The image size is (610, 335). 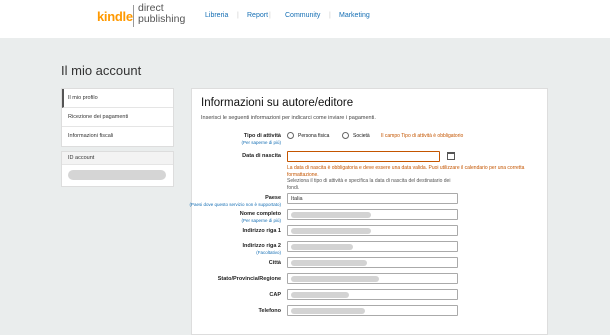 I want to click on business-type-error: Il campo Tipo di attività è obbligatorio, so click(x=422, y=136).